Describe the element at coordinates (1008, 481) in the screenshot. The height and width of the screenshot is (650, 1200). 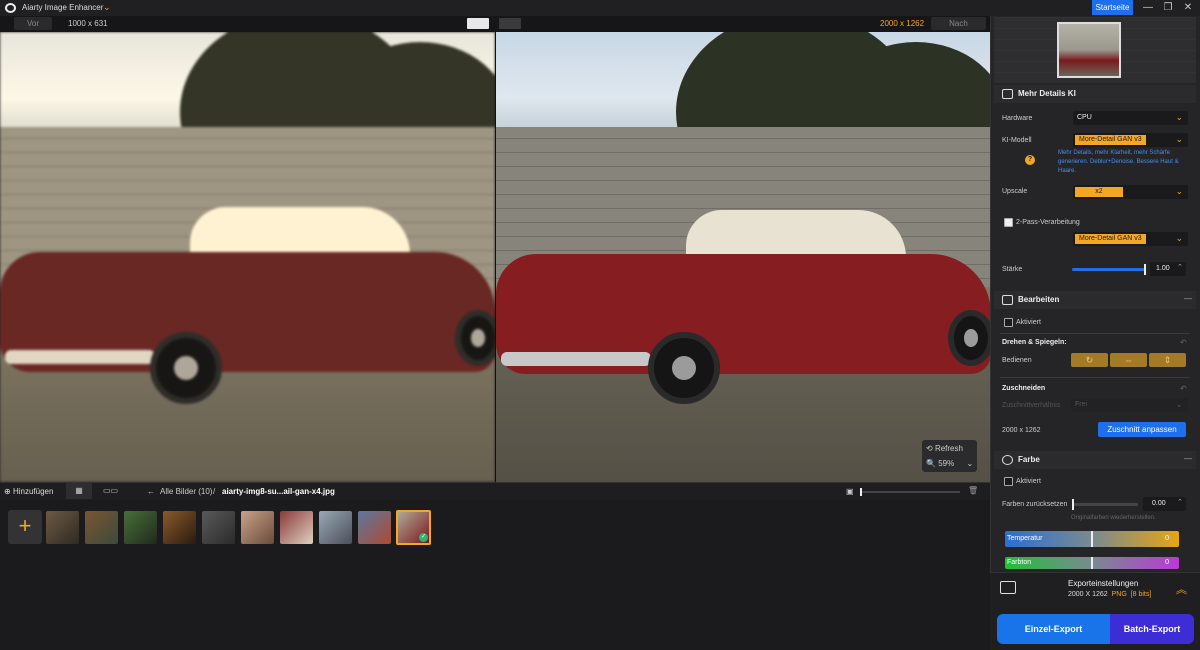
I see `color-enabled-checkbox` at that location.